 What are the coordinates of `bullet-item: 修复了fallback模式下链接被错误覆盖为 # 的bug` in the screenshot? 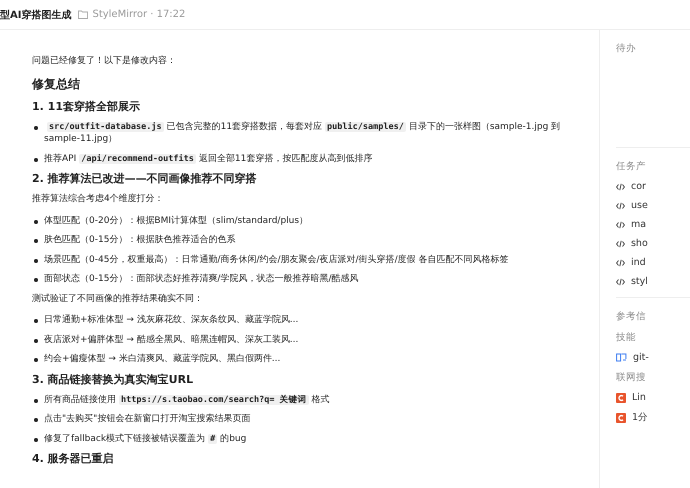 It's located at (303, 438).